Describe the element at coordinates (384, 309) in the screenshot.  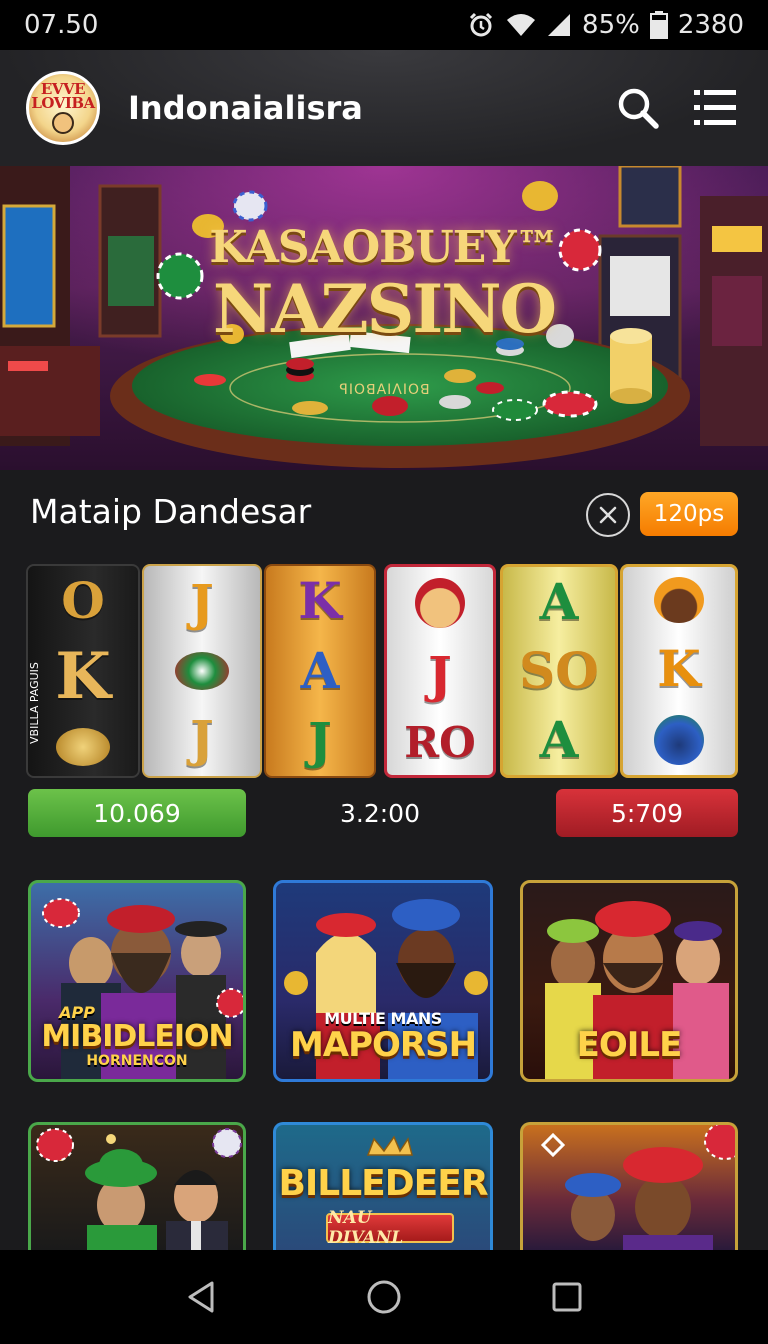
I see `hero-title-line2: NAZSINO` at that location.